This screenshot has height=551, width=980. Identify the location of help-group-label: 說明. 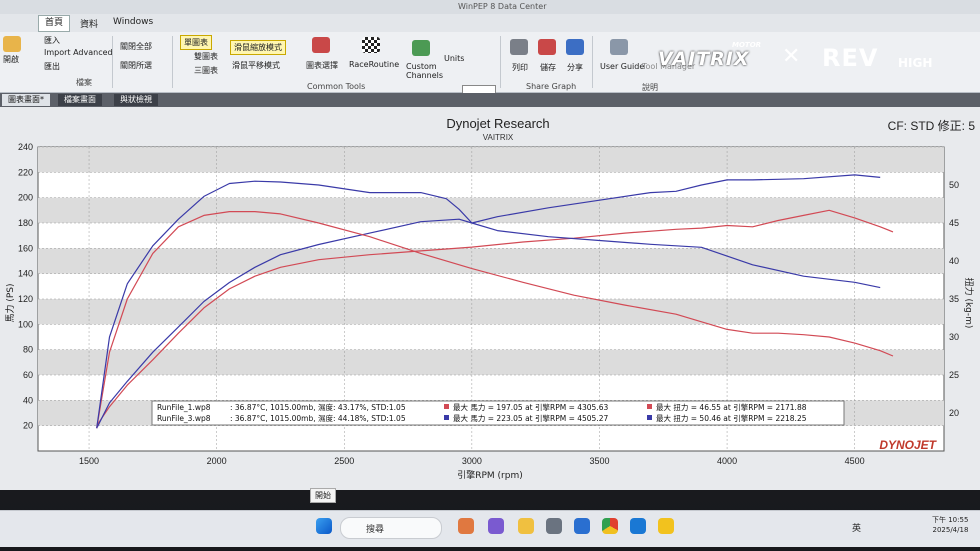
(650, 87).